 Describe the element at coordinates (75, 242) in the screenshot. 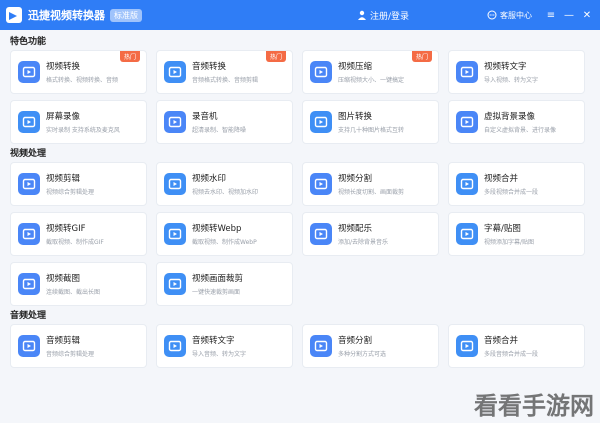

I see `feature-desc: 截取视频、制作成GIF` at that location.